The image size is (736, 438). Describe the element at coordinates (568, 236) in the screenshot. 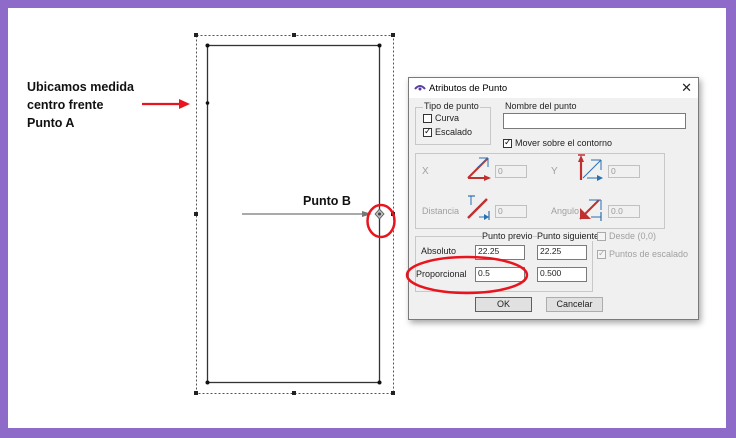

I see `punto-siguiente-header: Punto siguiente` at that location.